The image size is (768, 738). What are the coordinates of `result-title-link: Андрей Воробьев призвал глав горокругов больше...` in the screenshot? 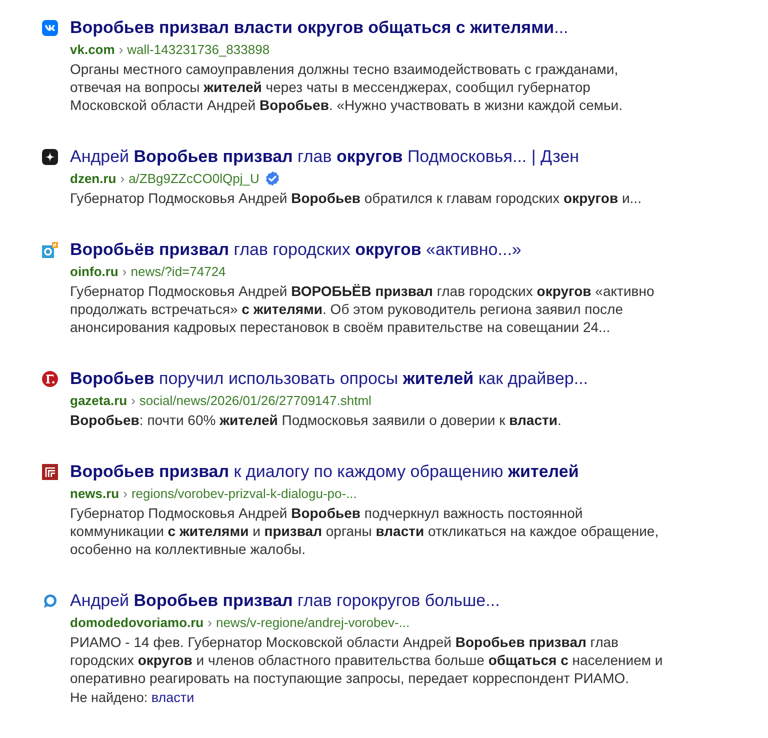 It's located at (285, 601).